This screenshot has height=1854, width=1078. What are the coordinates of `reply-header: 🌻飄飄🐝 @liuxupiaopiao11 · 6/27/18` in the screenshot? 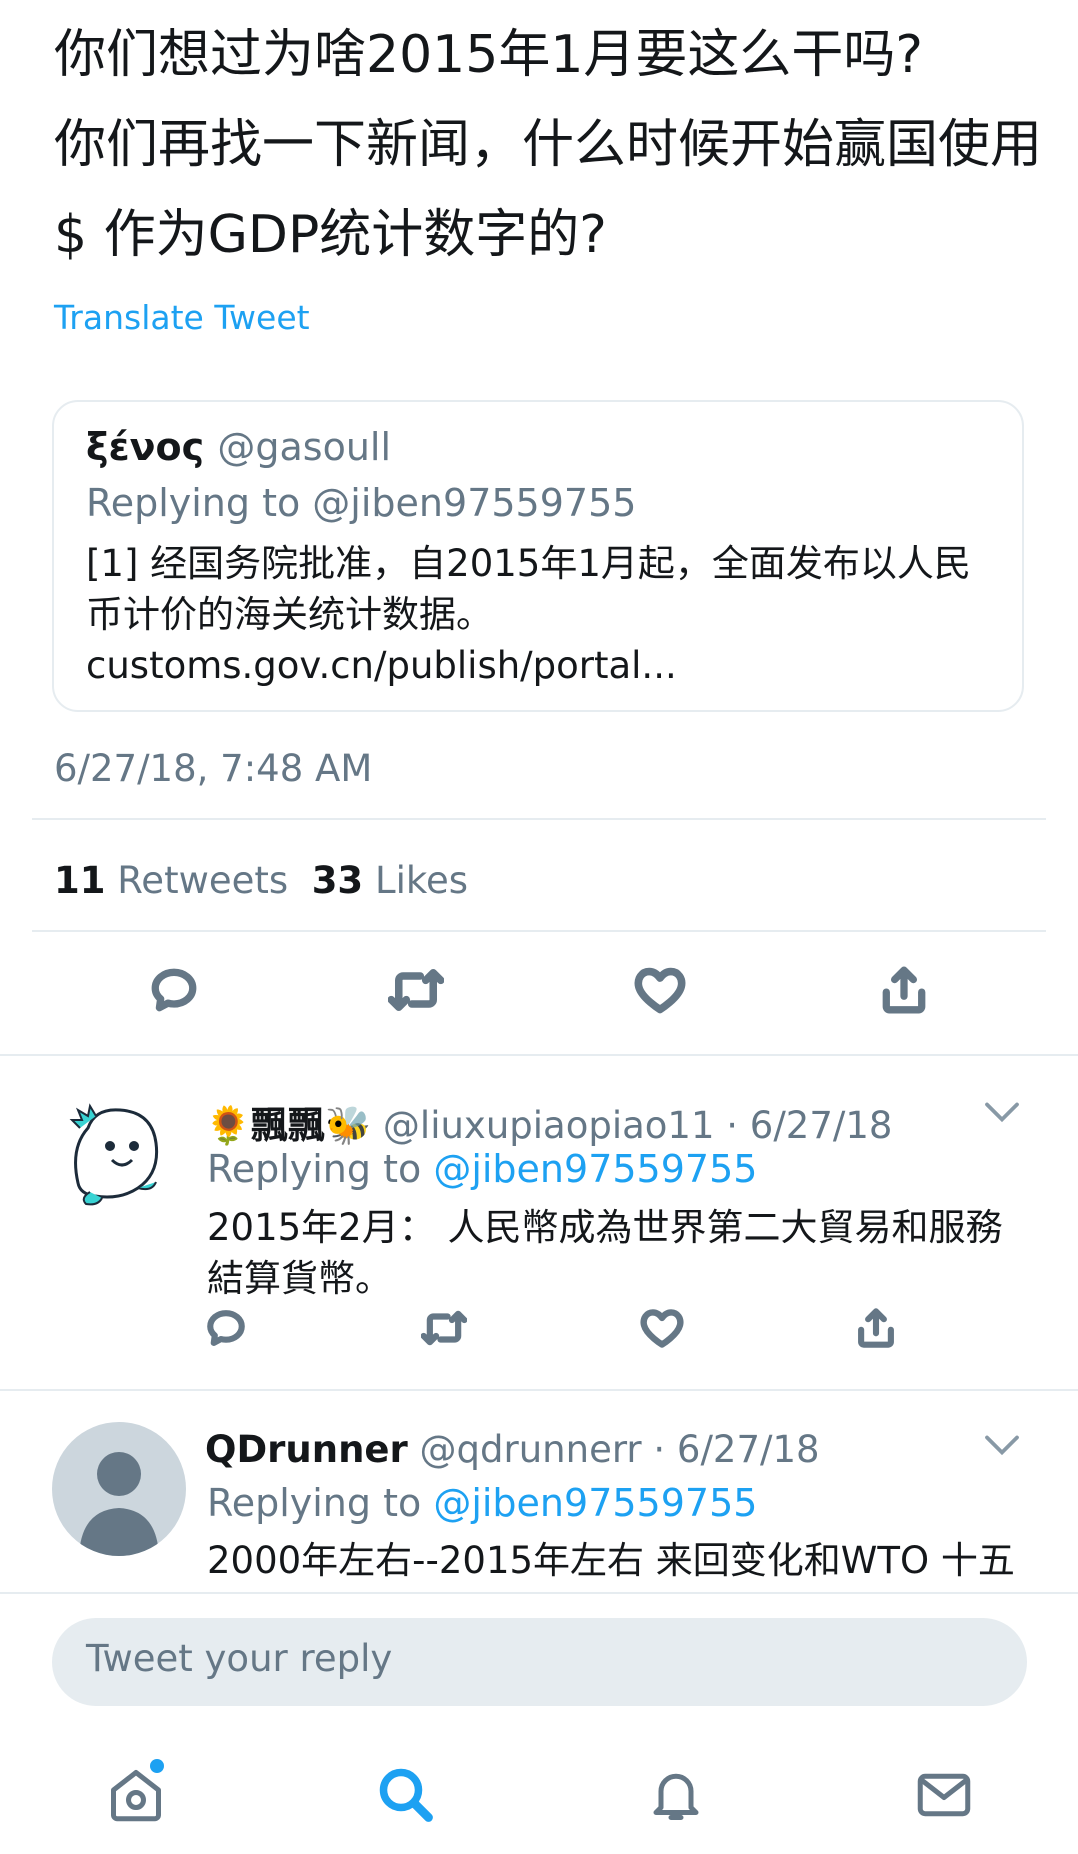 It's located at (548, 1122).